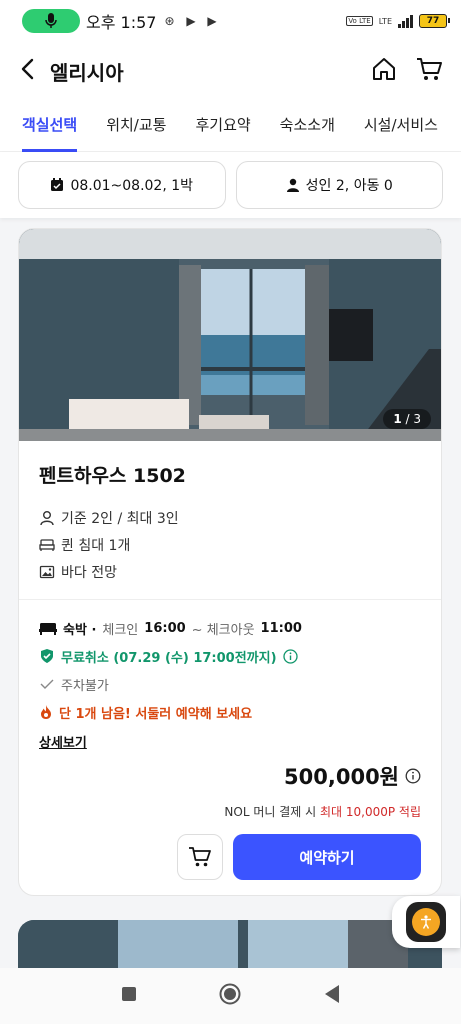 The height and width of the screenshot is (1024, 461). I want to click on page-title: 엘리시아, so click(87, 72).